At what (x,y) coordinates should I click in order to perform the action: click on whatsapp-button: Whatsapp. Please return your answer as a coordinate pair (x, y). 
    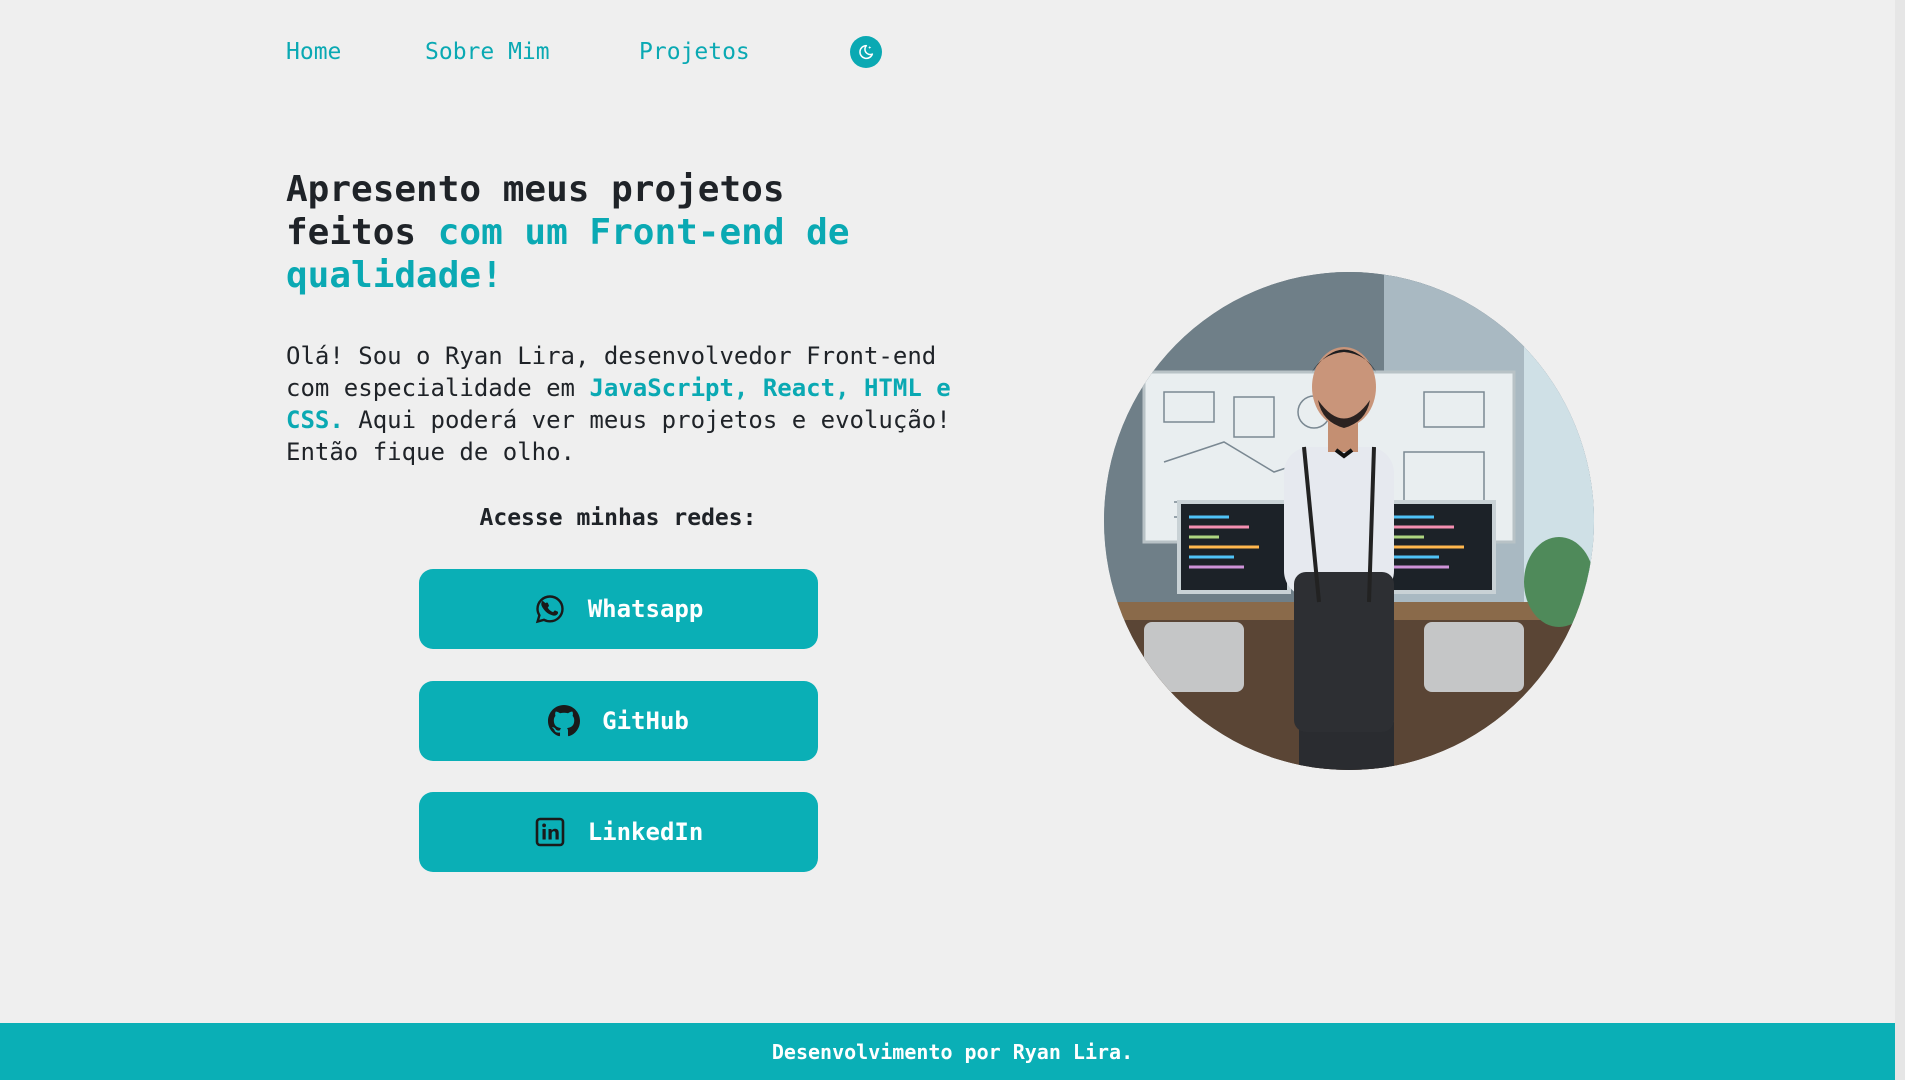
    Looking at the image, I should click on (618, 609).